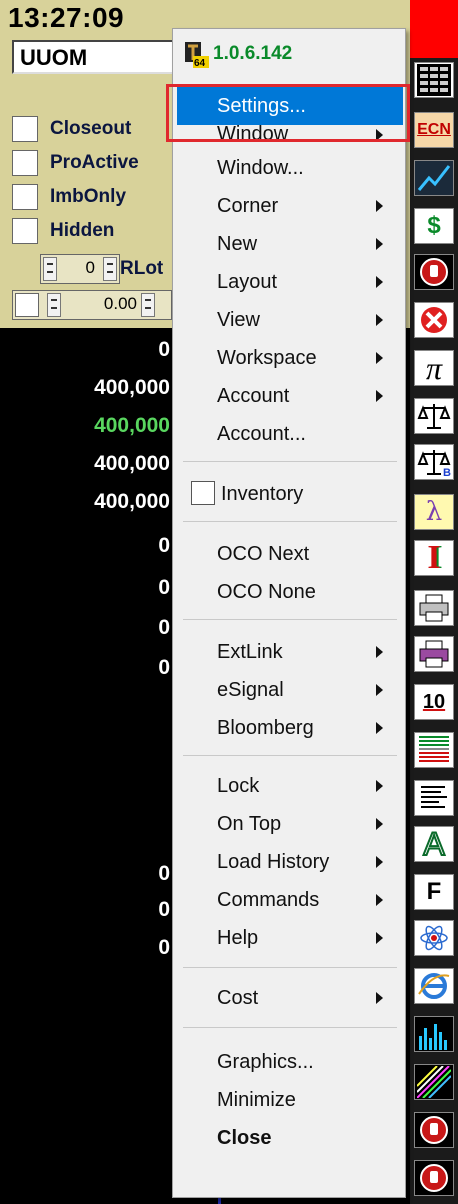  Describe the element at coordinates (290, 652) in the screenshot. I see `menu-item-extlink: ExtLink` at that location.